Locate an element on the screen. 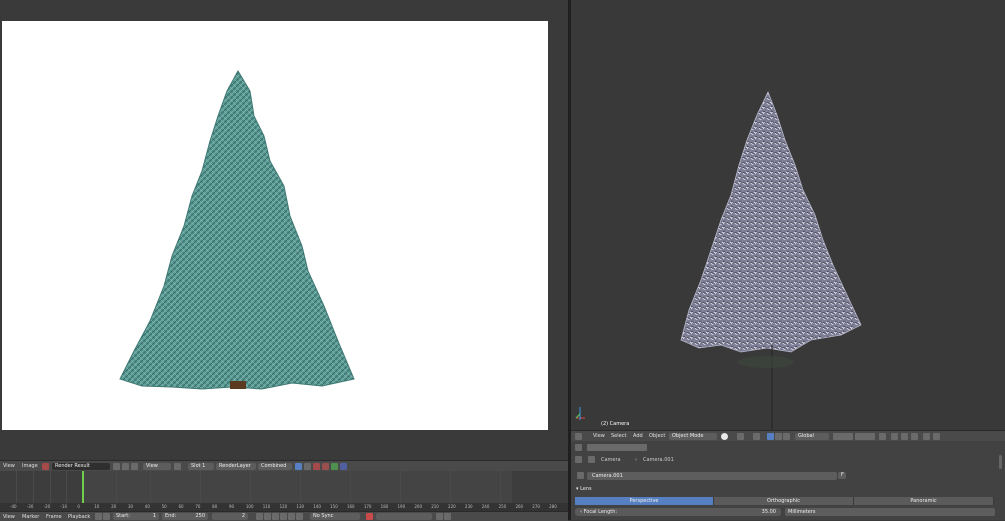 This screenshot has width=1005, height=521. ruler-tick: 70 is located at coordinates (198, 506).